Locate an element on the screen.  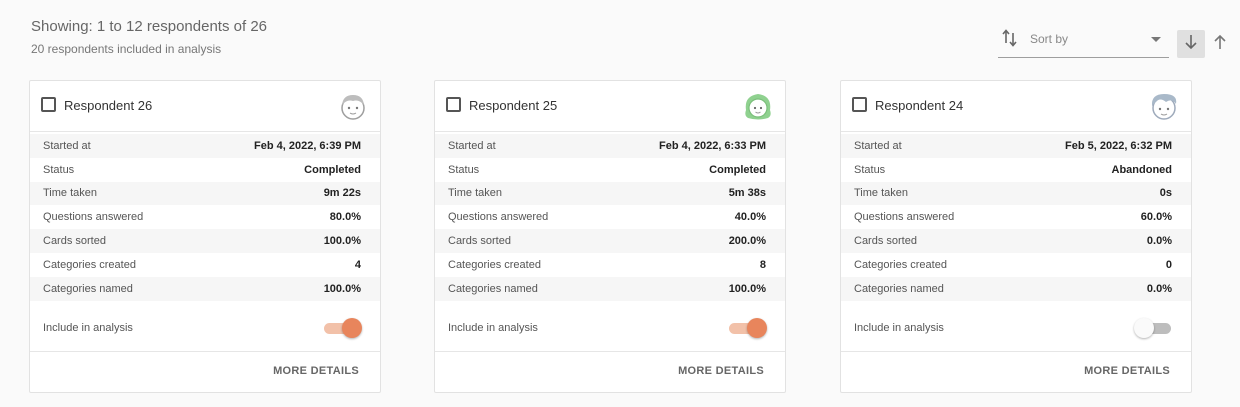
arrow-up-icon is located at coordinates (1220, 44).